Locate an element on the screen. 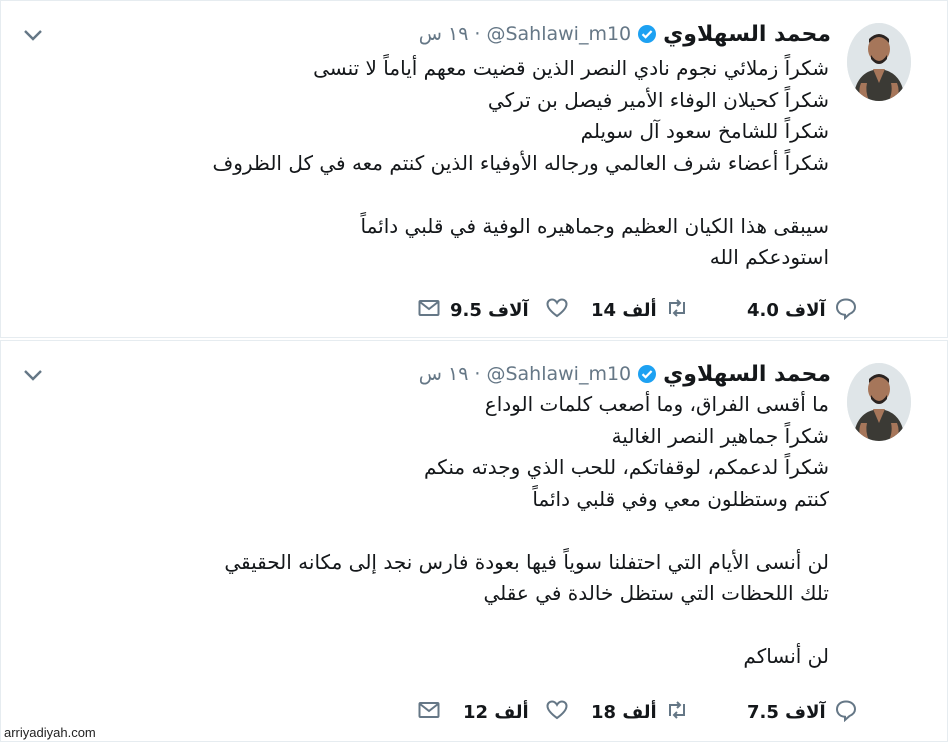 This screenshot has height=744, width=950. reply-button: 7.5 آلاف is located at coordinates (802, 712).